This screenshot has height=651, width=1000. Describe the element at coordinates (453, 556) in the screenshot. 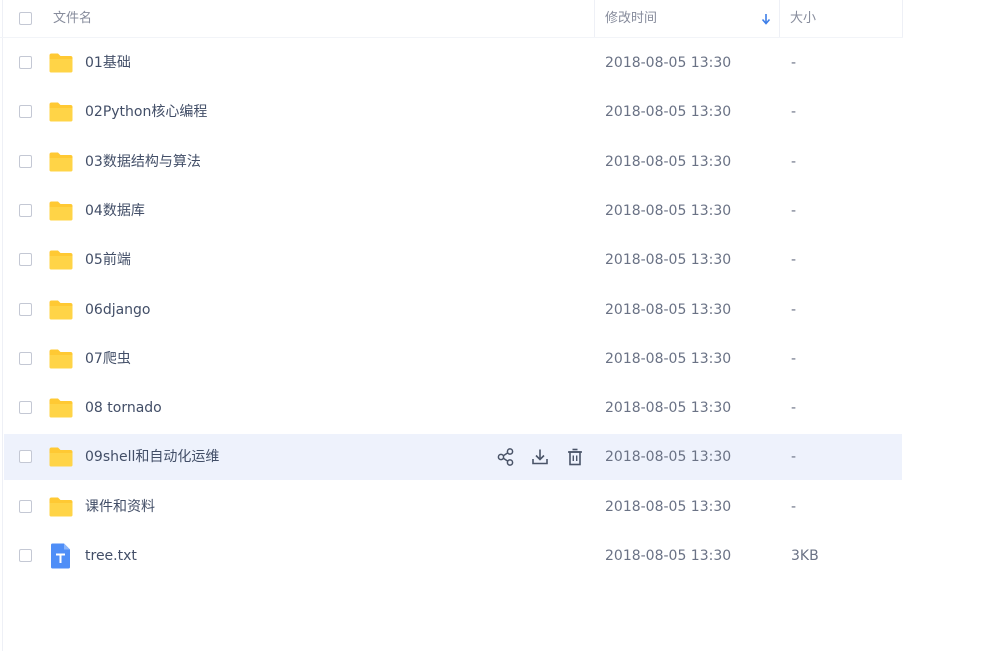

I see `file-row: tree.txt 2018-08-05 13:30 3KB` at that location.